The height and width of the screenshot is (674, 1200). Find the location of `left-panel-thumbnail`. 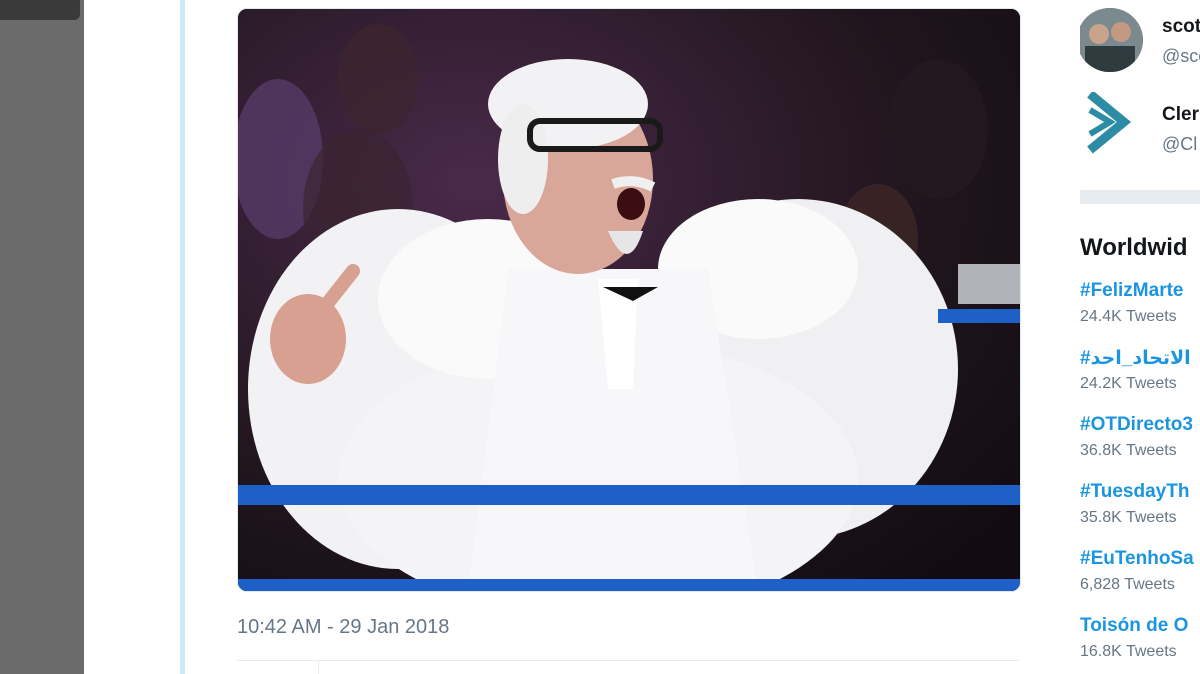

left-panel-thumbnail is located at coordinates (40, 10).